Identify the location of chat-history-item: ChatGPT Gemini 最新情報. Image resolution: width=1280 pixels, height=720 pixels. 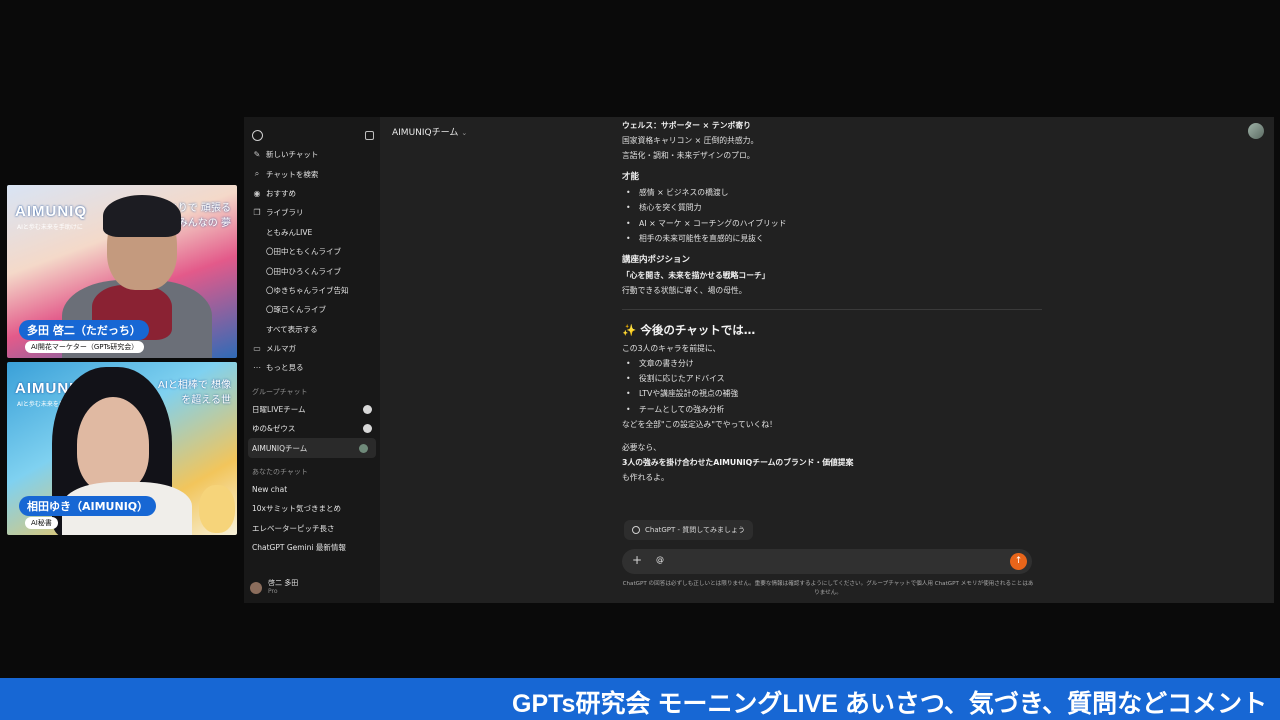
(312, 547).